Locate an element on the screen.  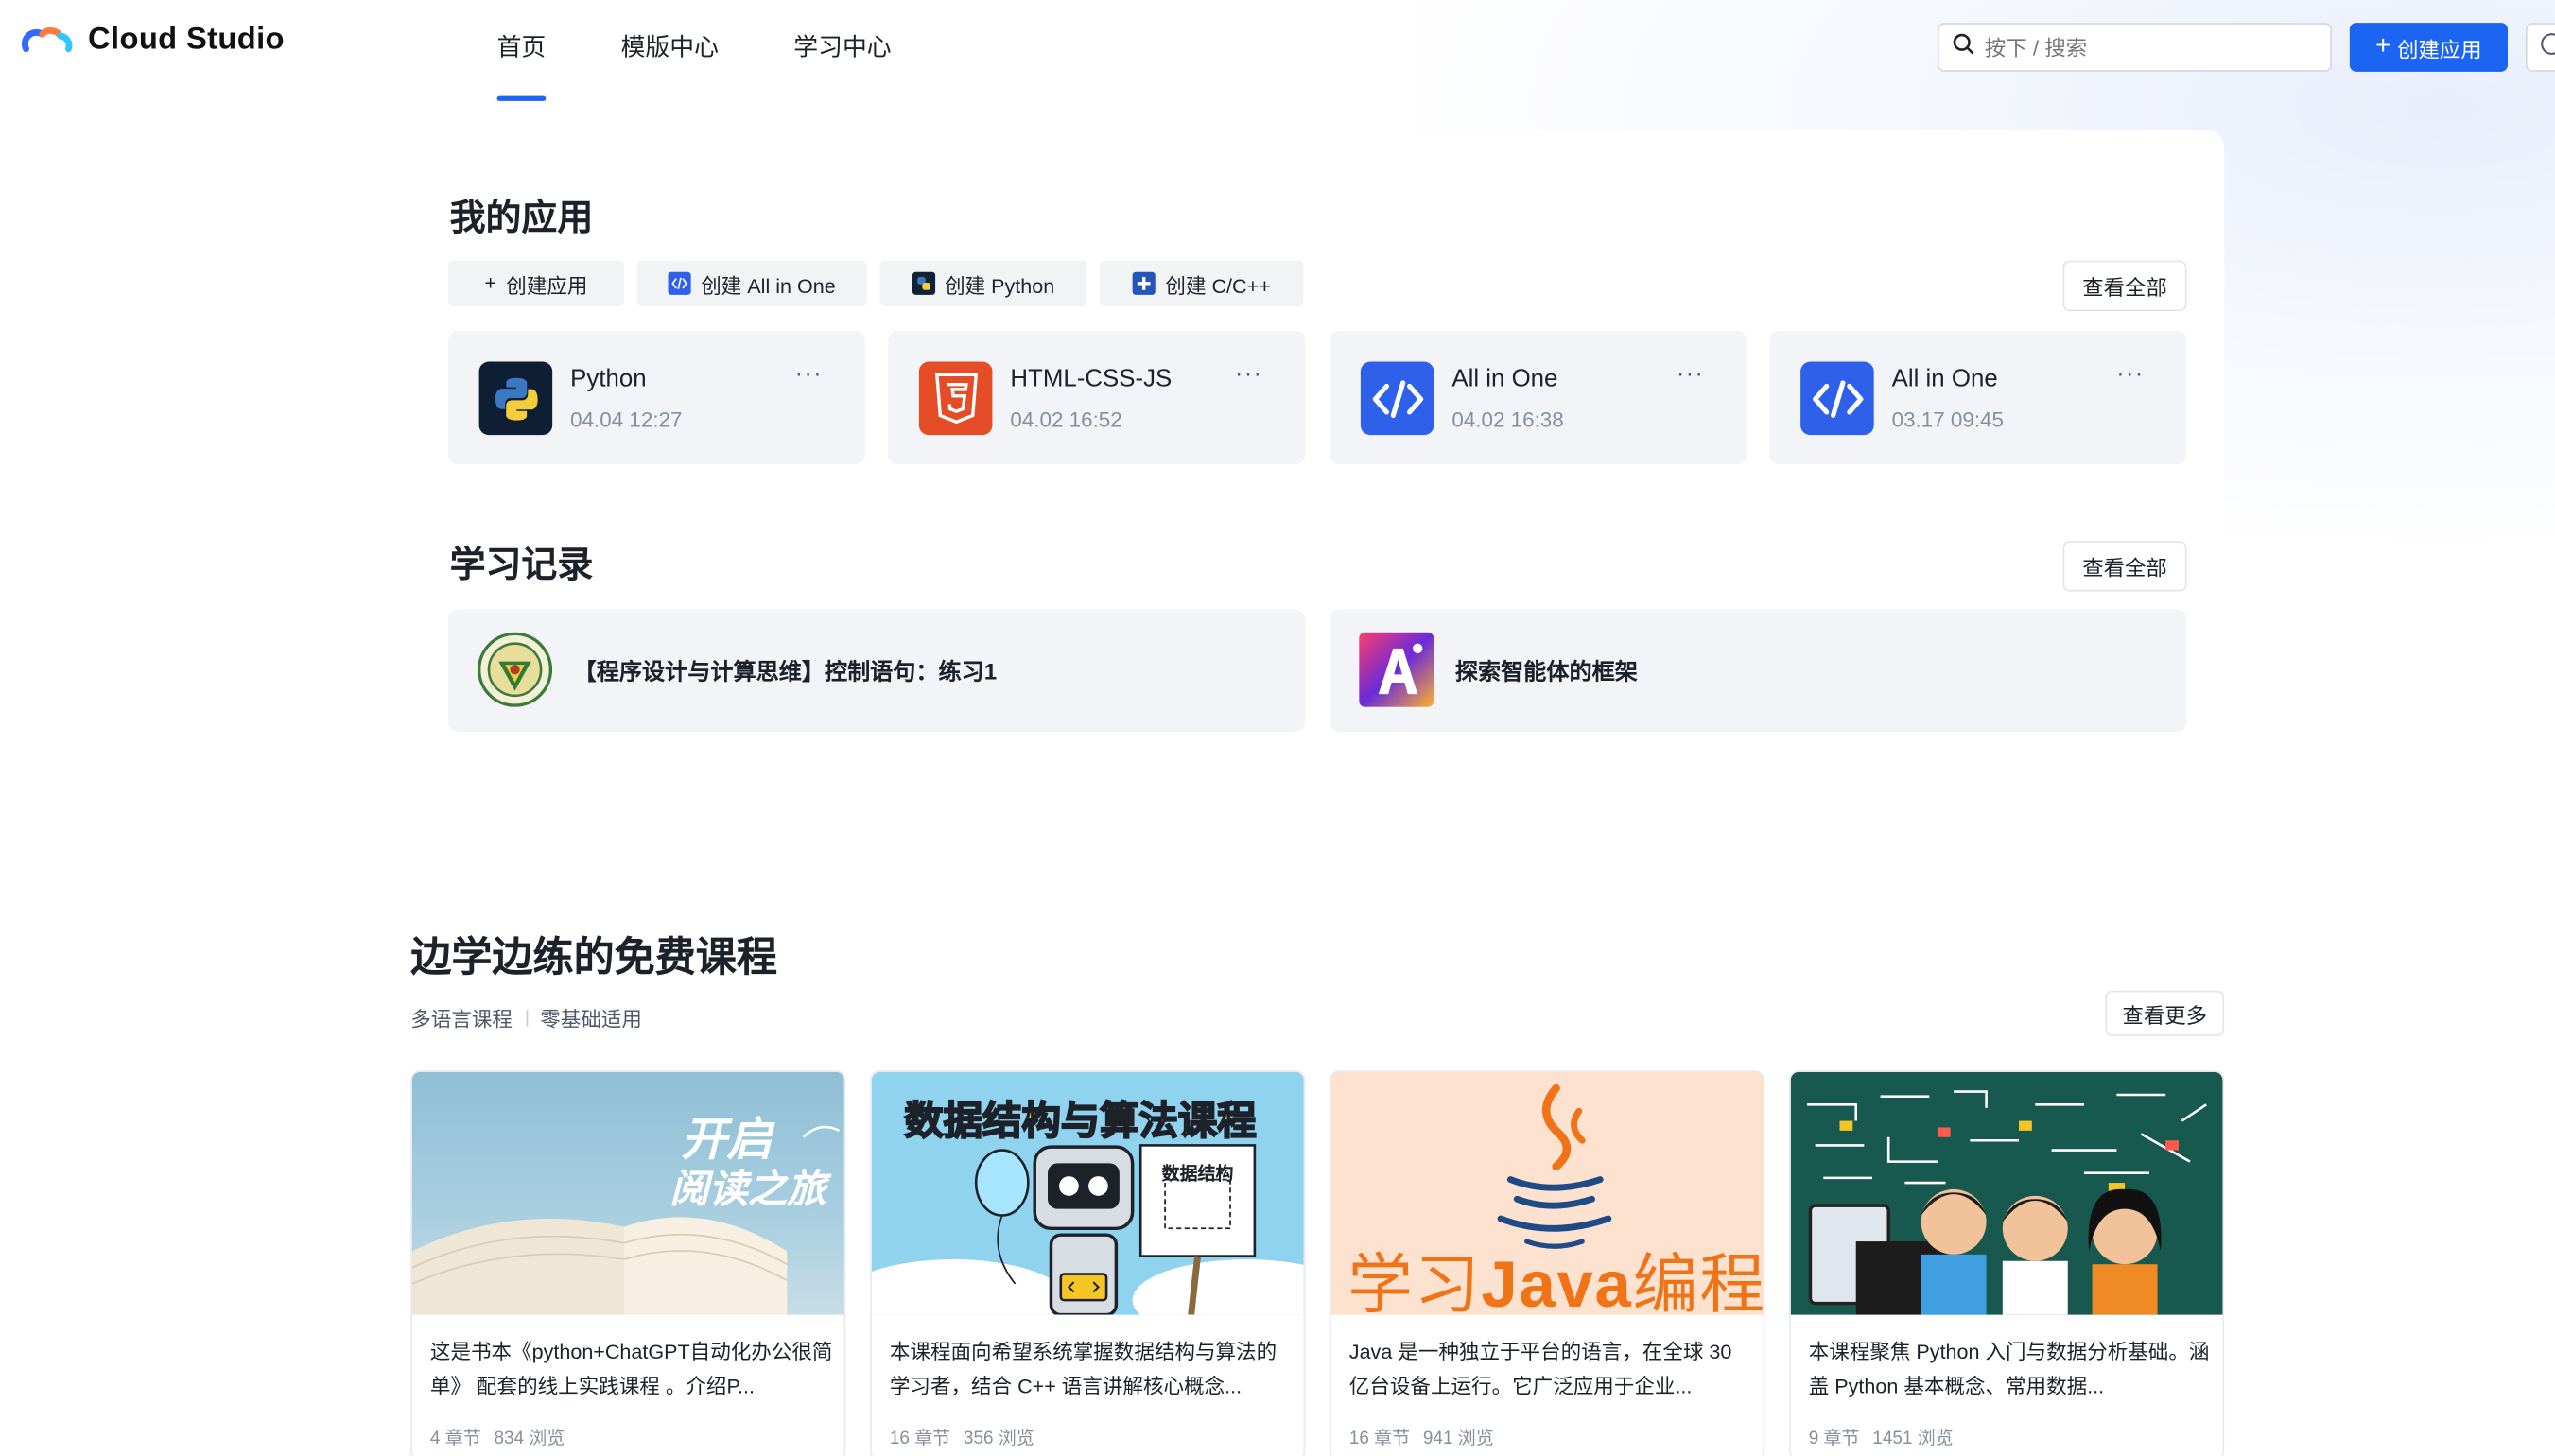
nav-home: 首页 is located at coordinates (522, 65).